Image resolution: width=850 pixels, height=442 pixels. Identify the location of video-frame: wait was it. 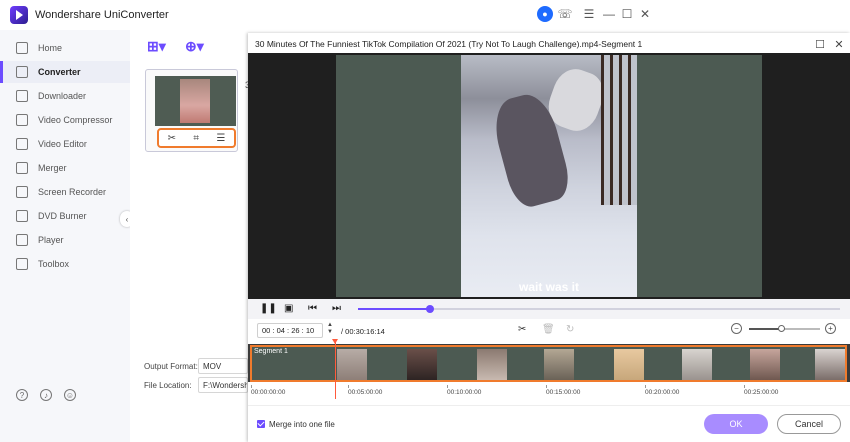
(549, 176).